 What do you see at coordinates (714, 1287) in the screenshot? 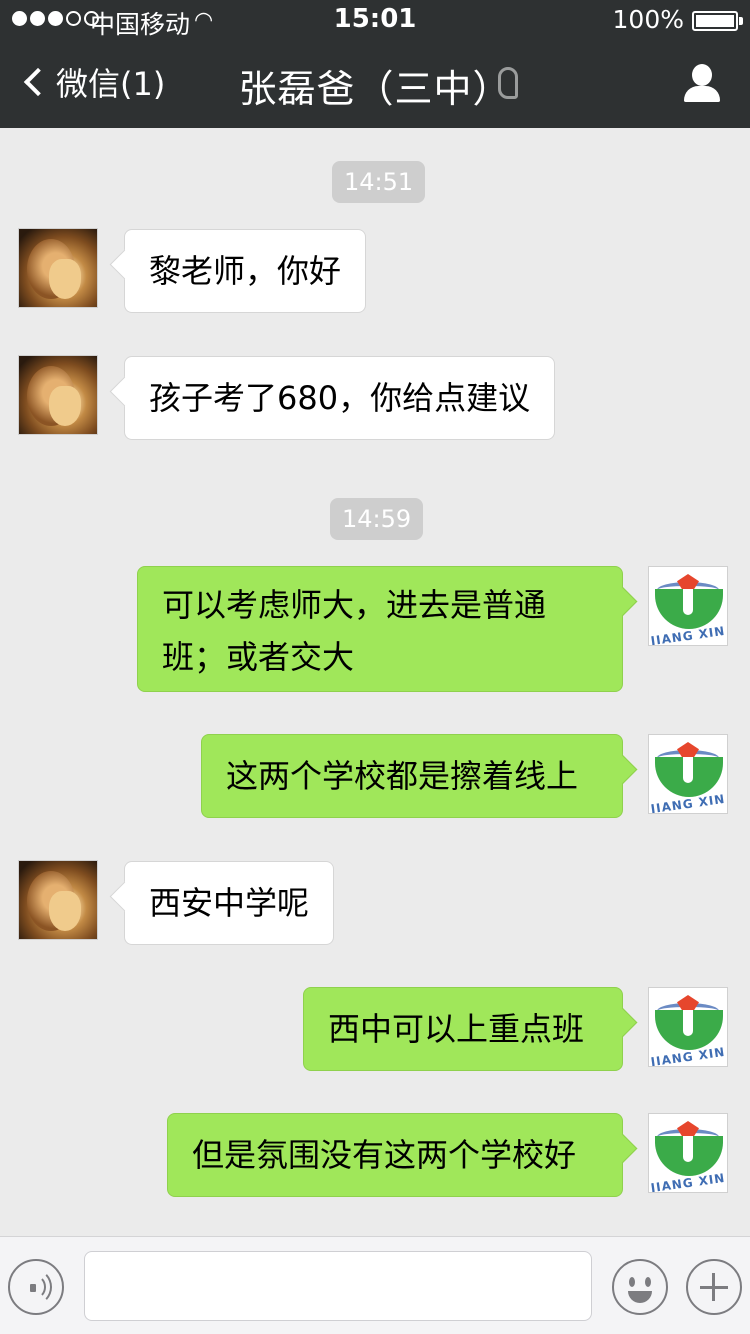
I see `more-button` at bounding box center [714, 1287].